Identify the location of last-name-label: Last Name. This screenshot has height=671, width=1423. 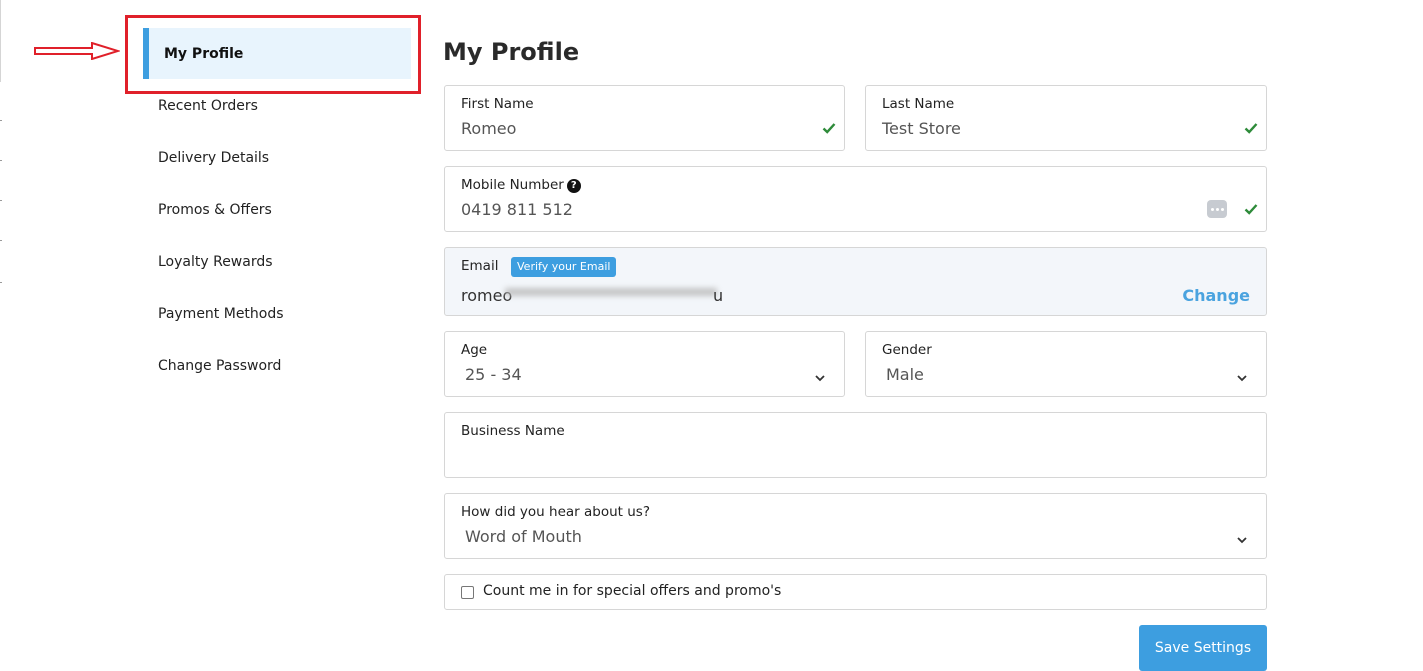
(918, 104).